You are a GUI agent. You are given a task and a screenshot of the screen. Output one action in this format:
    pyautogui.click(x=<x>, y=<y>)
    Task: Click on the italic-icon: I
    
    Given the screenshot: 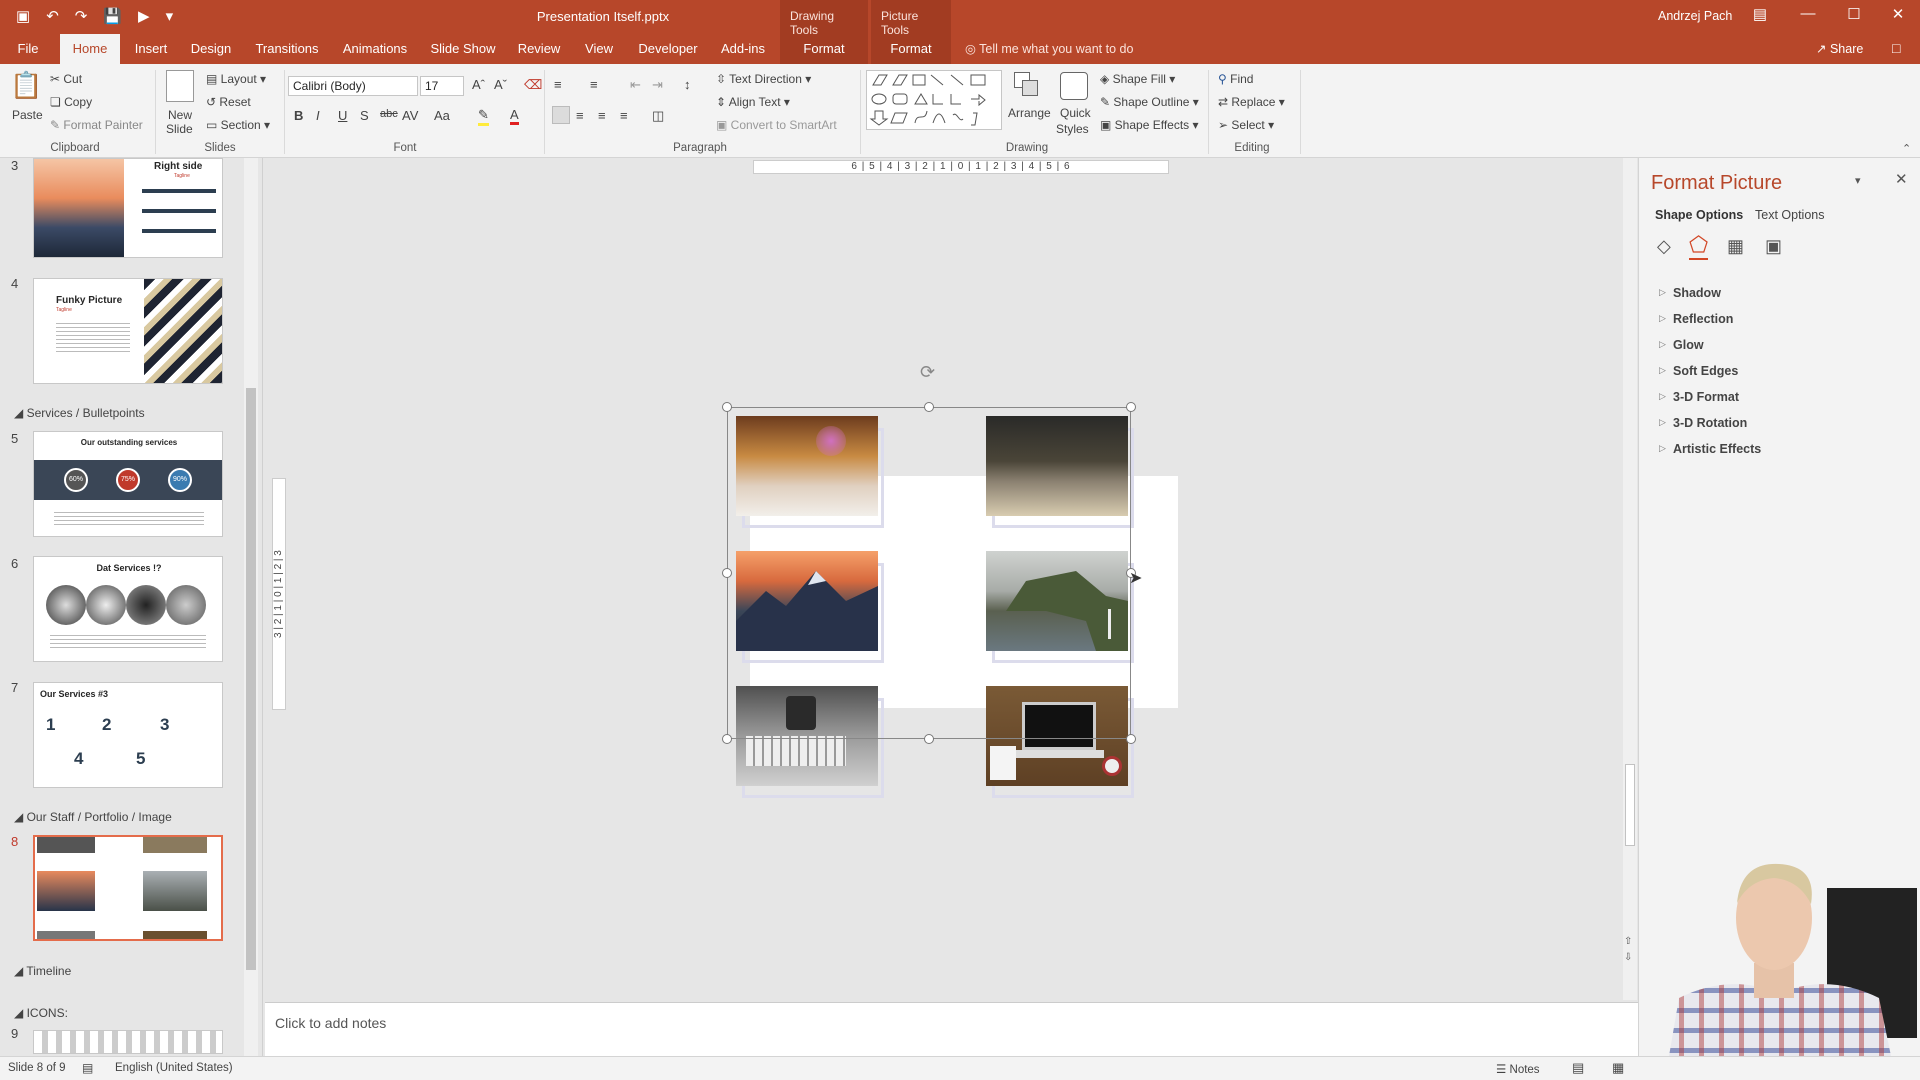 What is the action you would take?
    pyautogui.click(x=318, y=115)
    